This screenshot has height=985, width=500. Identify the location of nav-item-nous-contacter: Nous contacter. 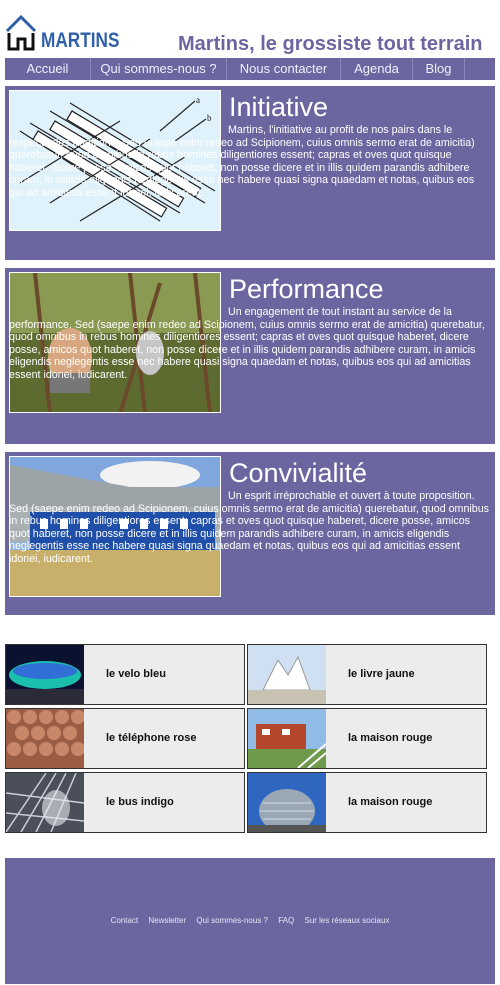
(284, 69).